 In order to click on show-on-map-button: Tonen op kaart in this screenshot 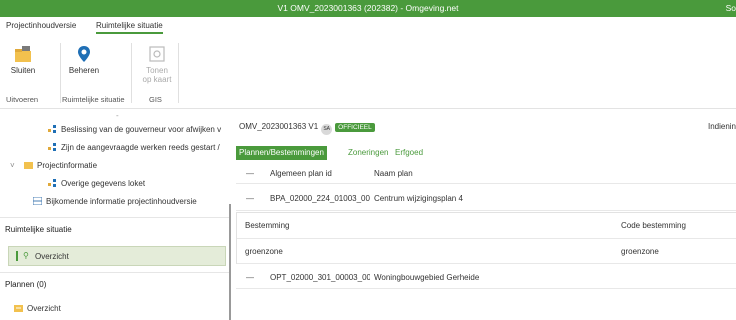, I will do `click(157, 64)`.